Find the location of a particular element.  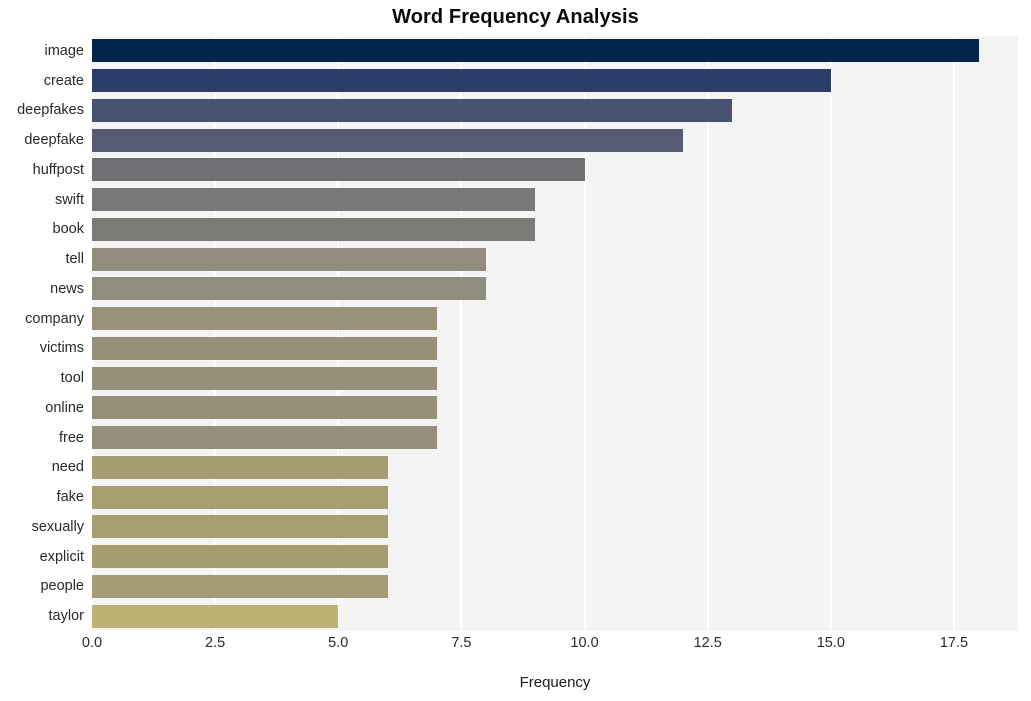

y-tick-label-book: book is located at coordinates (68, 229).